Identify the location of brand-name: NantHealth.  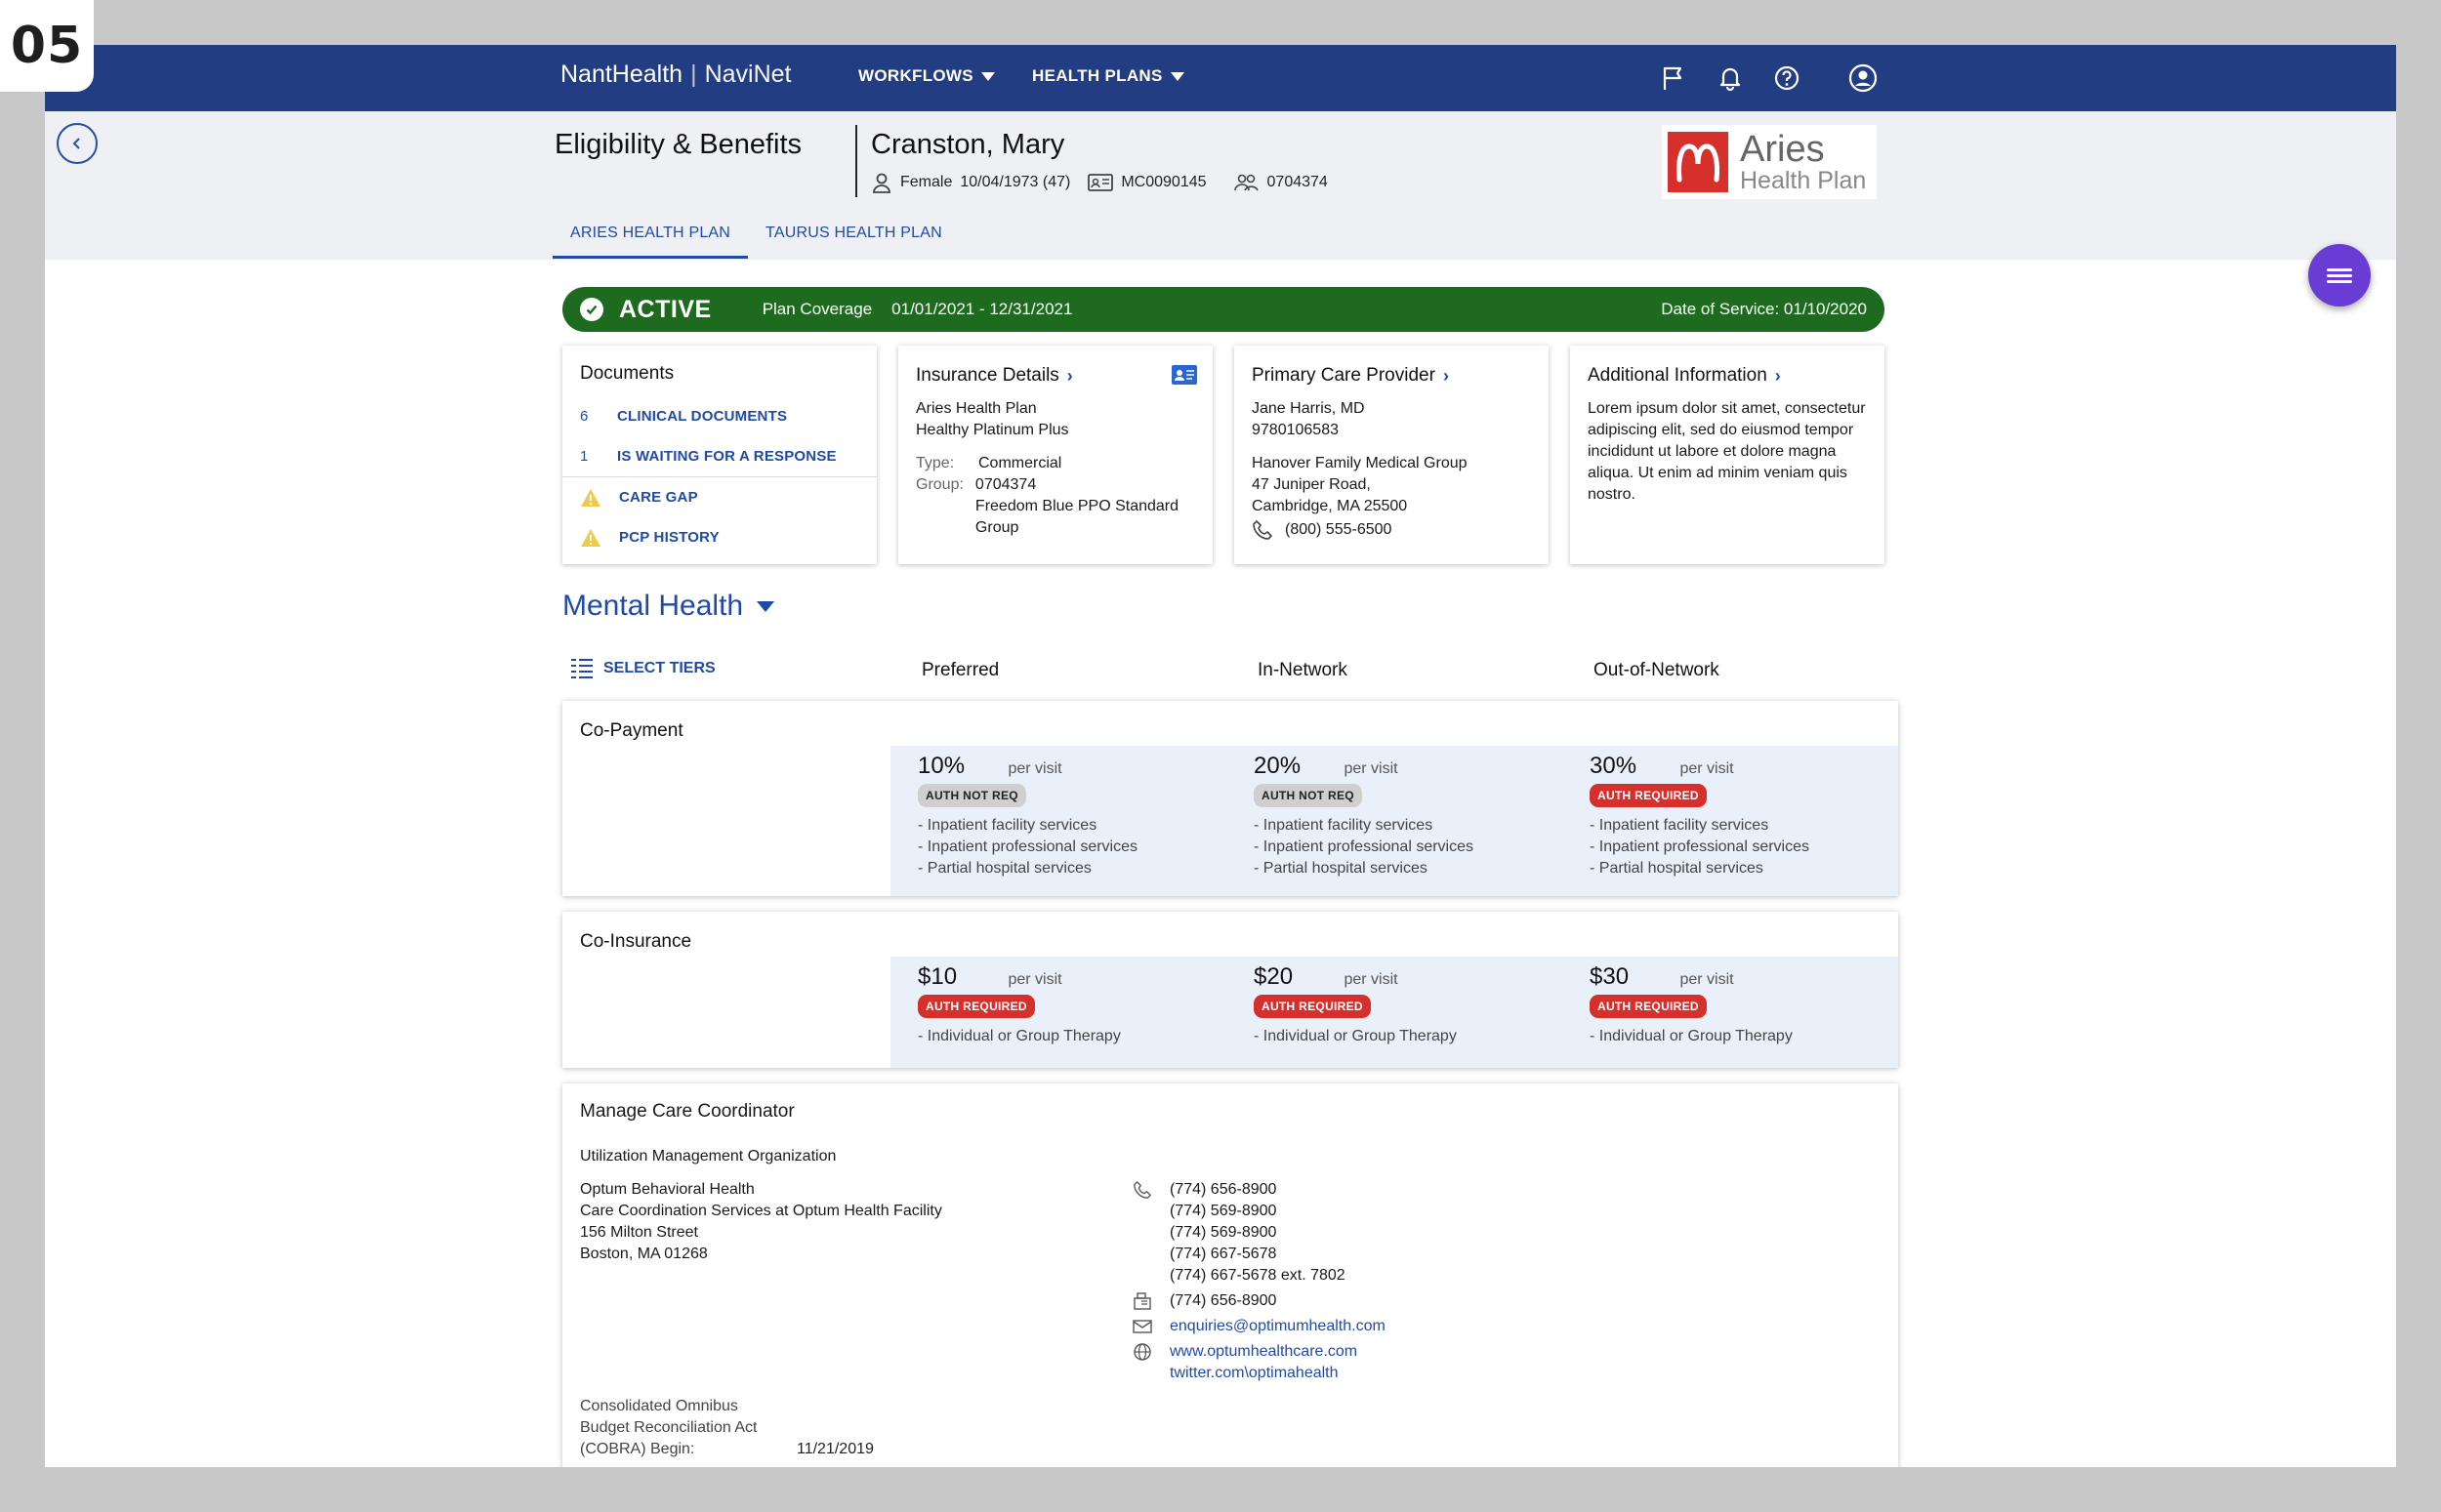
(621, 74).